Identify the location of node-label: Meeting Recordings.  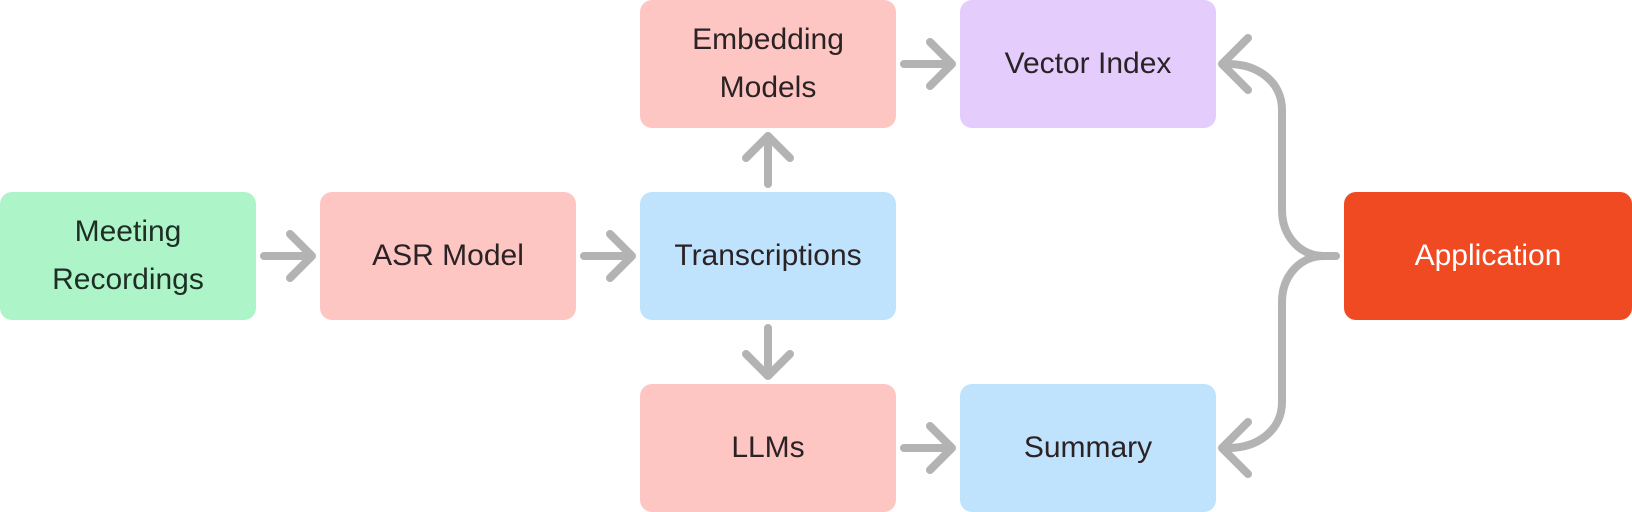
(128, 255).